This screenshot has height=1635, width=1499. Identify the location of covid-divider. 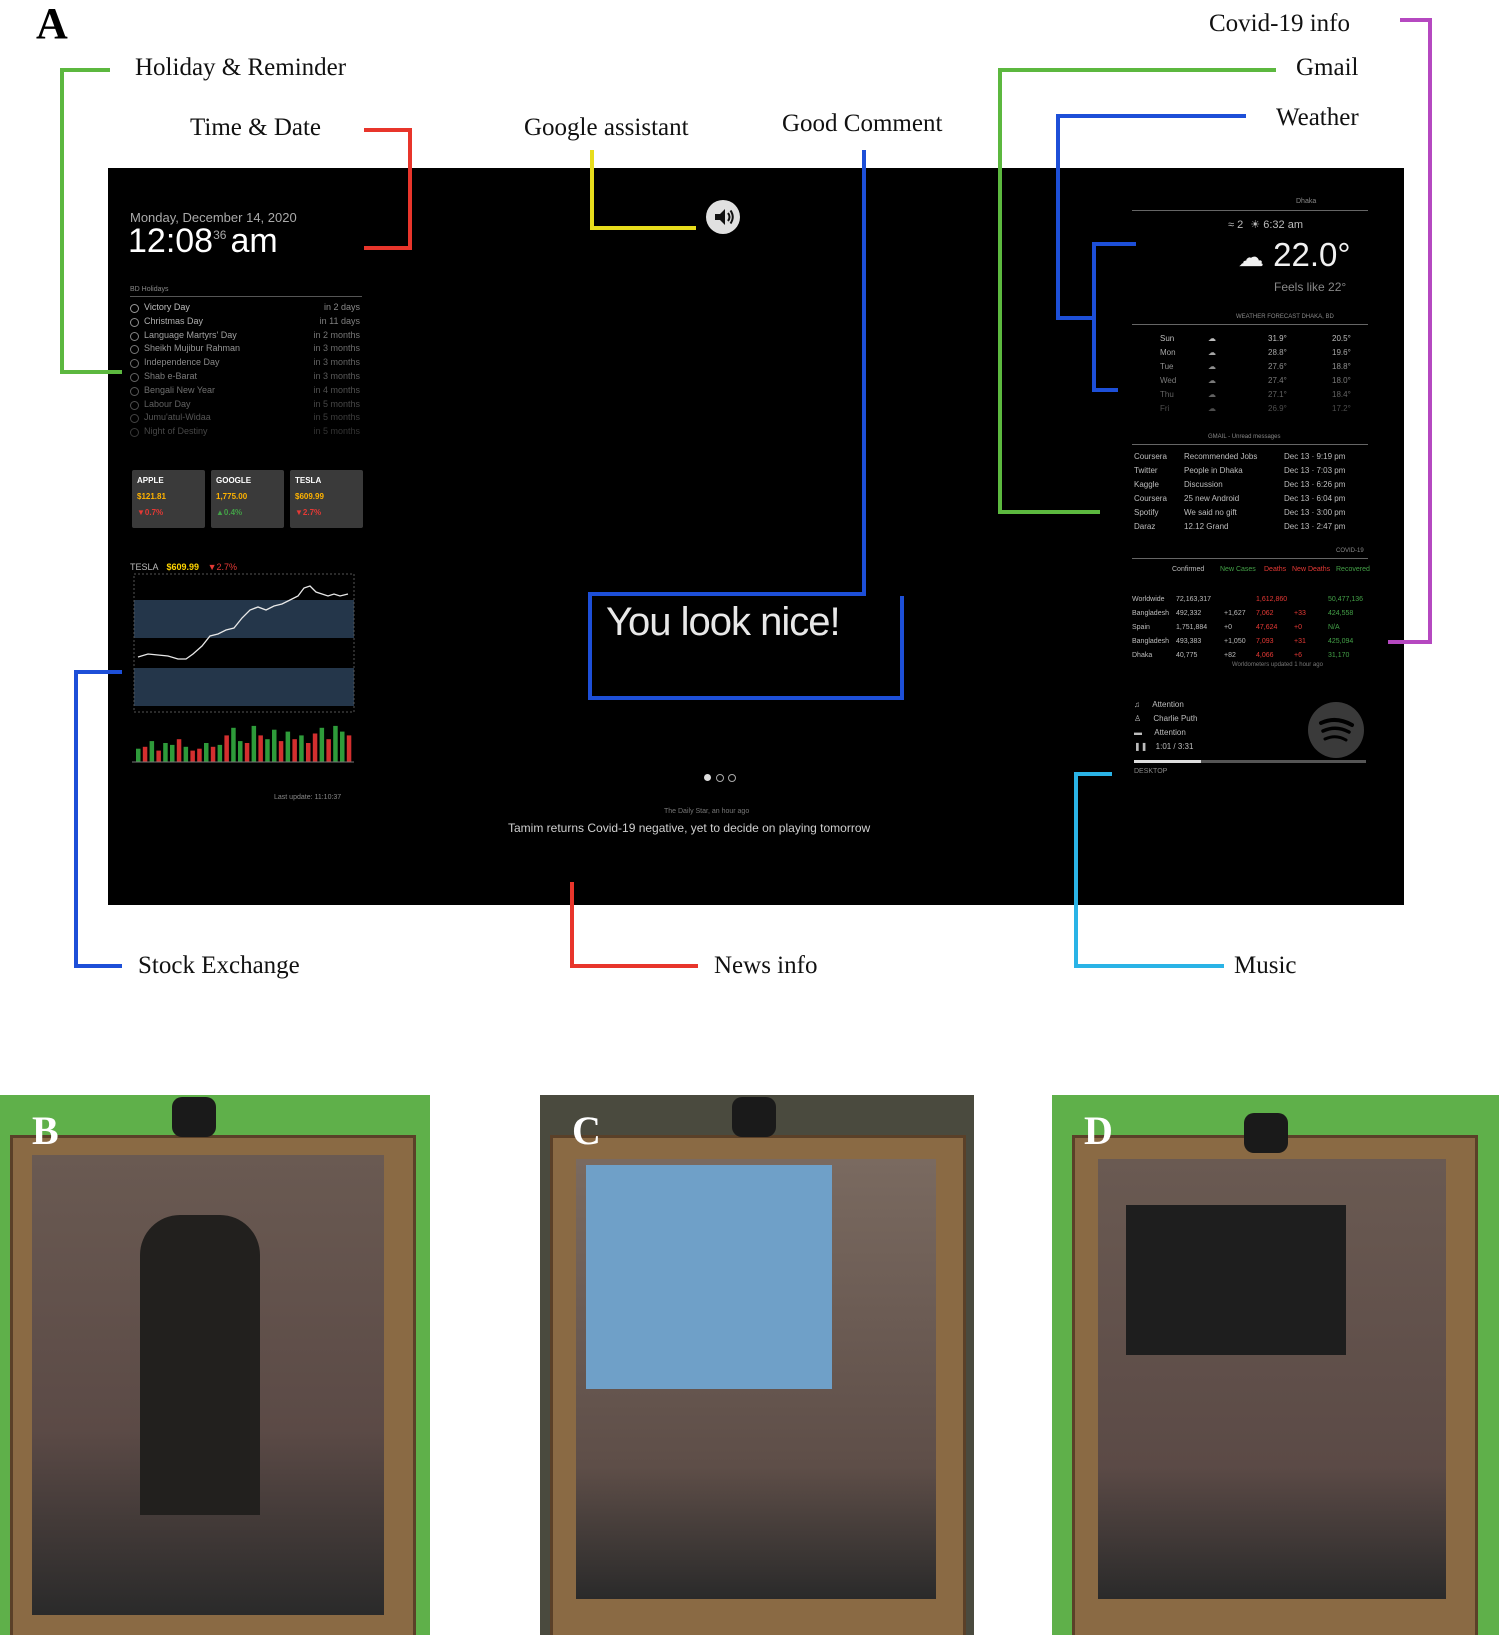
(1250, 558).